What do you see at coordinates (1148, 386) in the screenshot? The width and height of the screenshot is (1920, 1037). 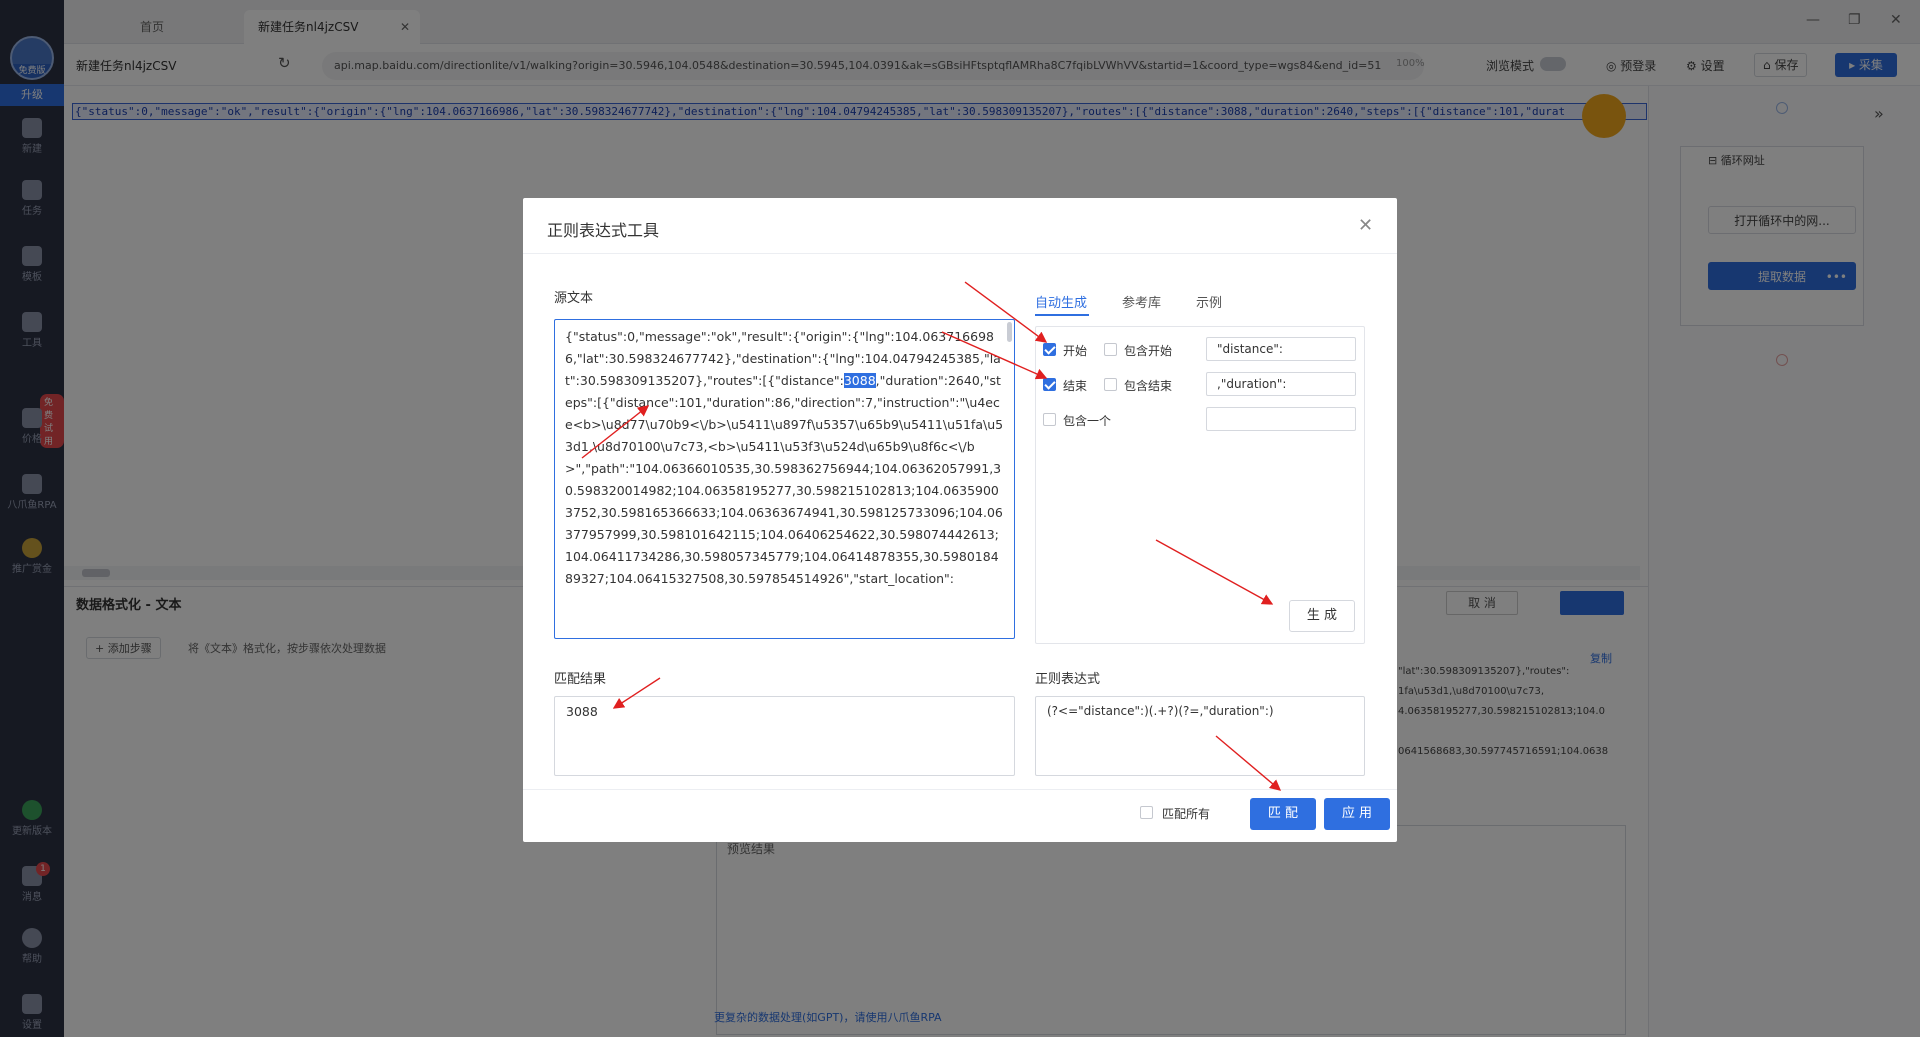 I see `include-end-label: 包含结束` at bounding box center [1148, 386].